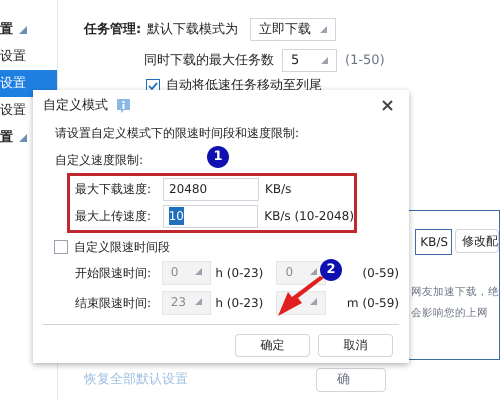 The width and height of the screenshot is (500, 400). I want to click on arrow-icon, so click(301, 297).